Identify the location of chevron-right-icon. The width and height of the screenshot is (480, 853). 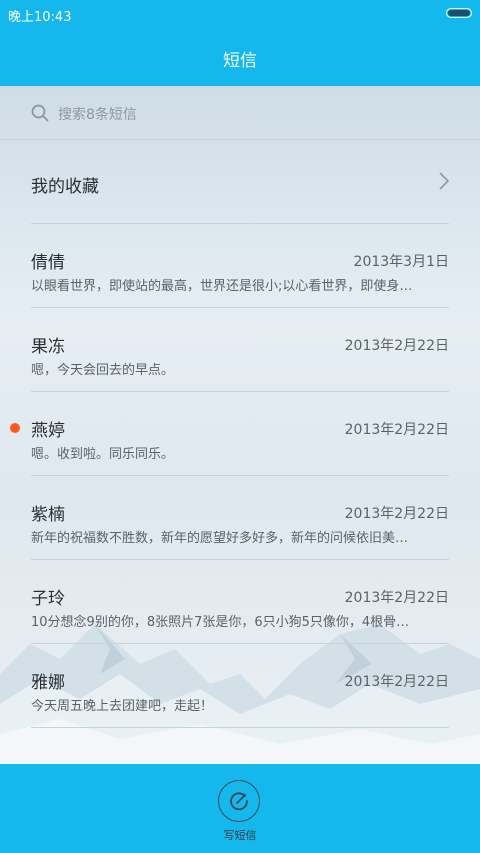
(444, 183).